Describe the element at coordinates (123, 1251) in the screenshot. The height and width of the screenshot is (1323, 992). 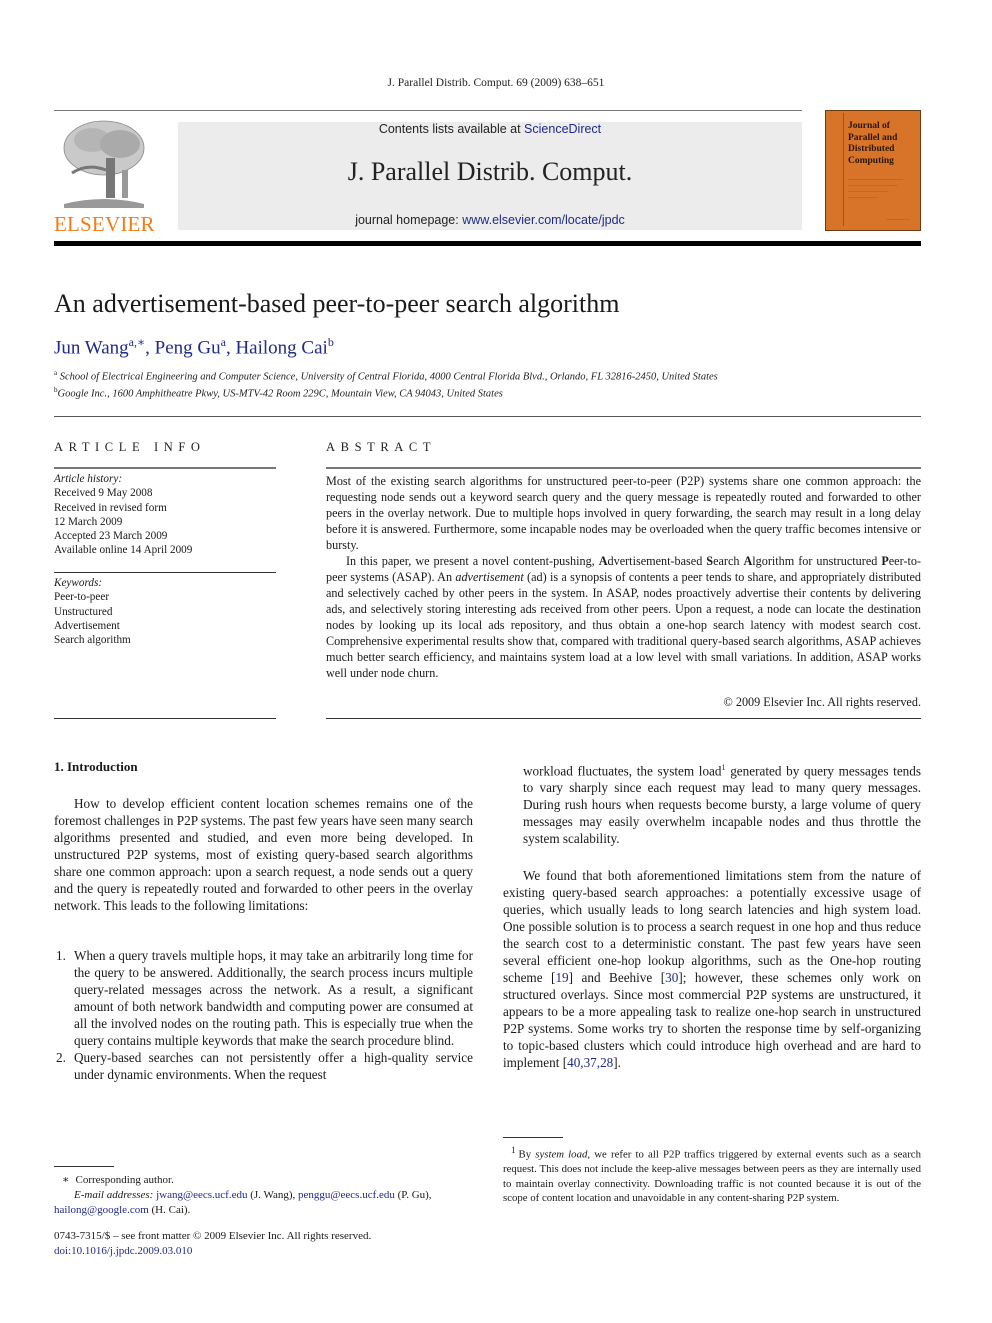
I see `doi-link: doi:10.1016/j.jpdc.2009.03.010` at that location.